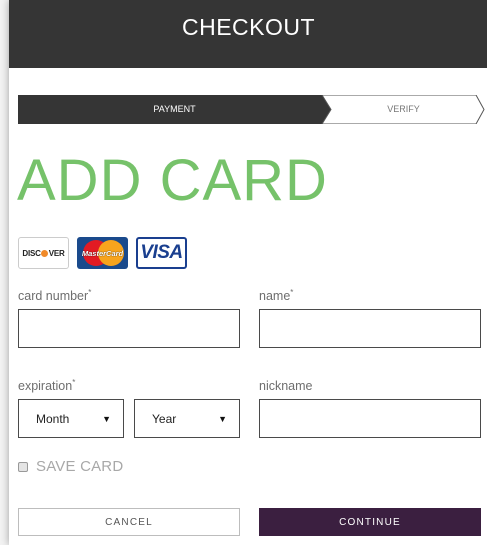 This screenshot has width=487, height=545. I want to click on visa-text: VISA, so click(161, 252).